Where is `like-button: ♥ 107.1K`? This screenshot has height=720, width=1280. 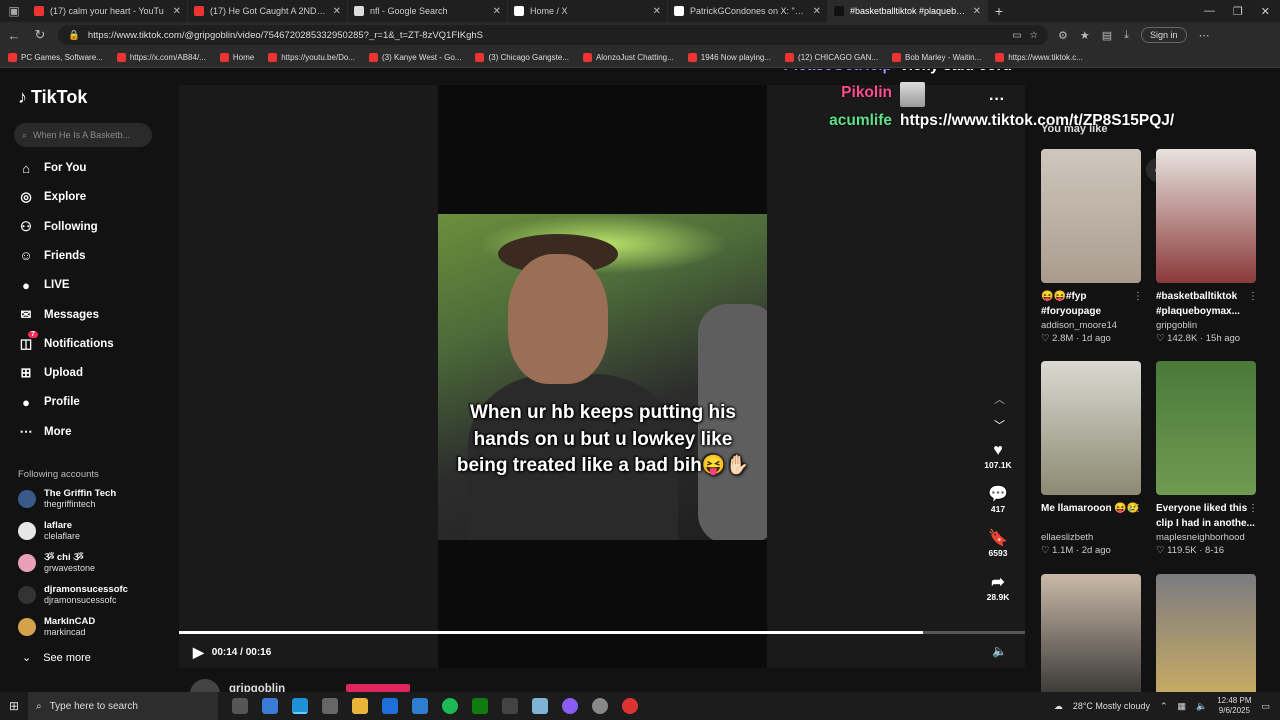
like-button: ♥ 107.1K is located at coordinates (998, 456).